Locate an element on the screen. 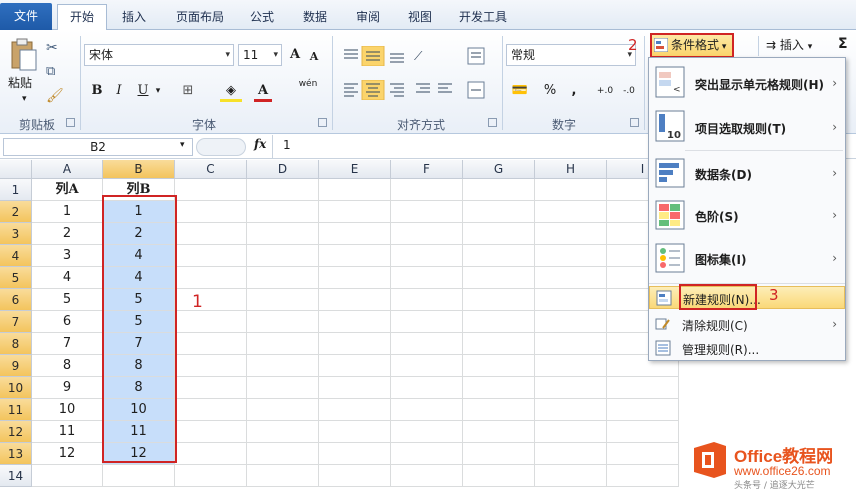  column-header-a: A is located at coordinates (67, 169).